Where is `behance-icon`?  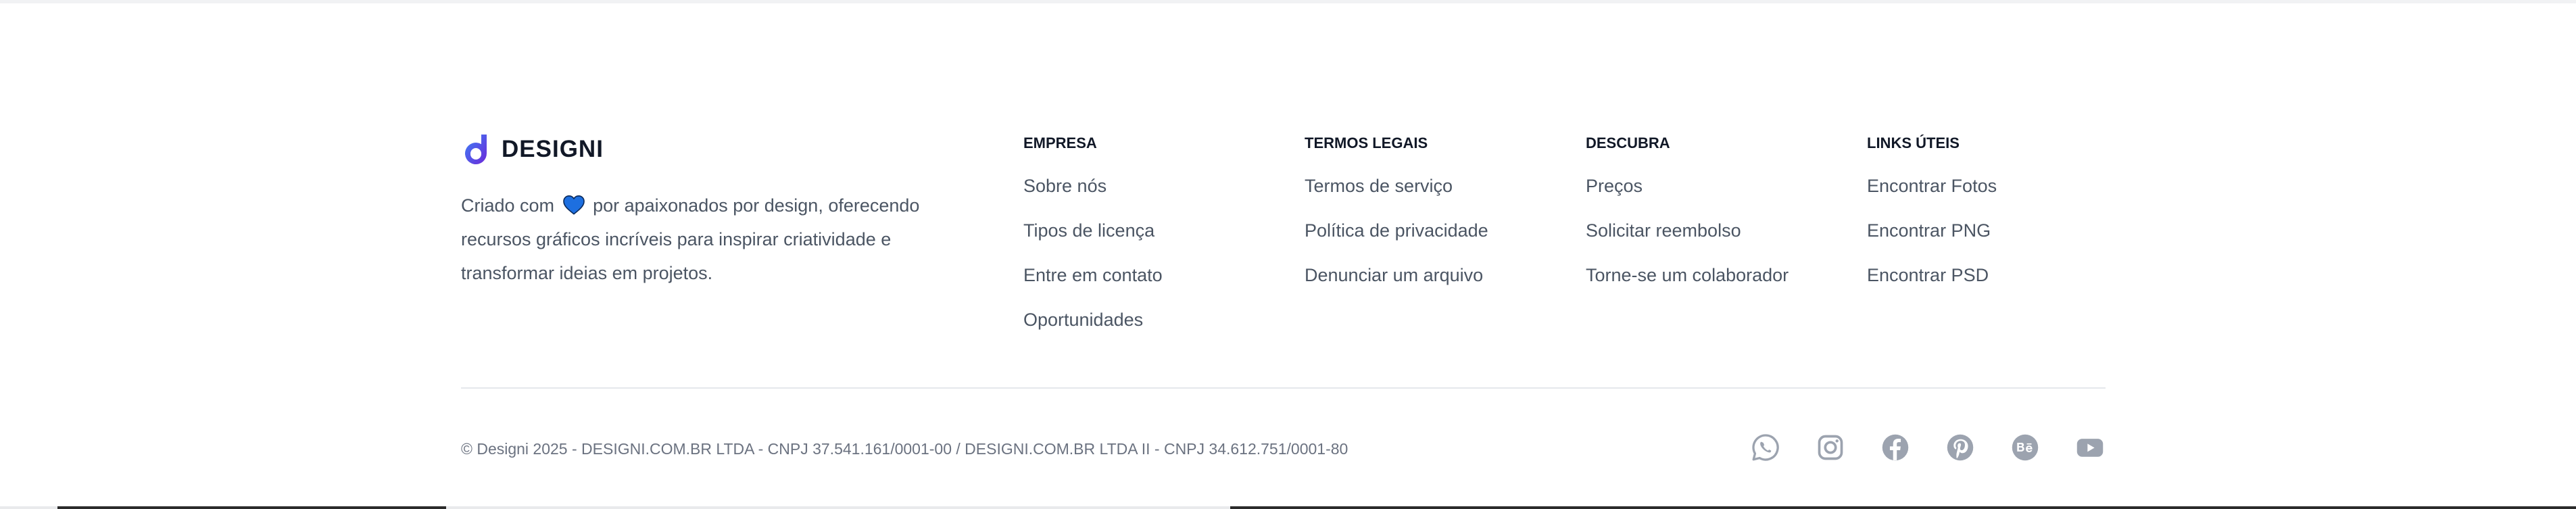
behance-icon is located at coordinates (2026, 447).